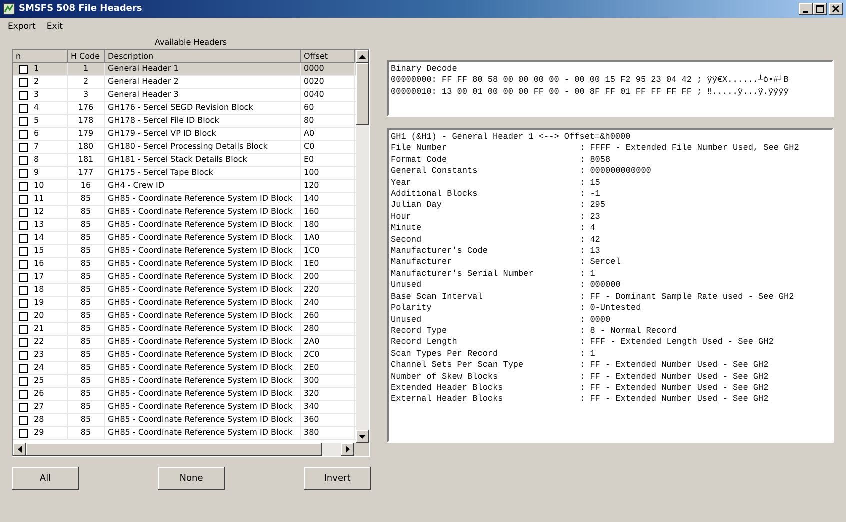  Describe the element at coordinates (412, 308) in the screenshot. I see `field-label: Polarity` at that location.